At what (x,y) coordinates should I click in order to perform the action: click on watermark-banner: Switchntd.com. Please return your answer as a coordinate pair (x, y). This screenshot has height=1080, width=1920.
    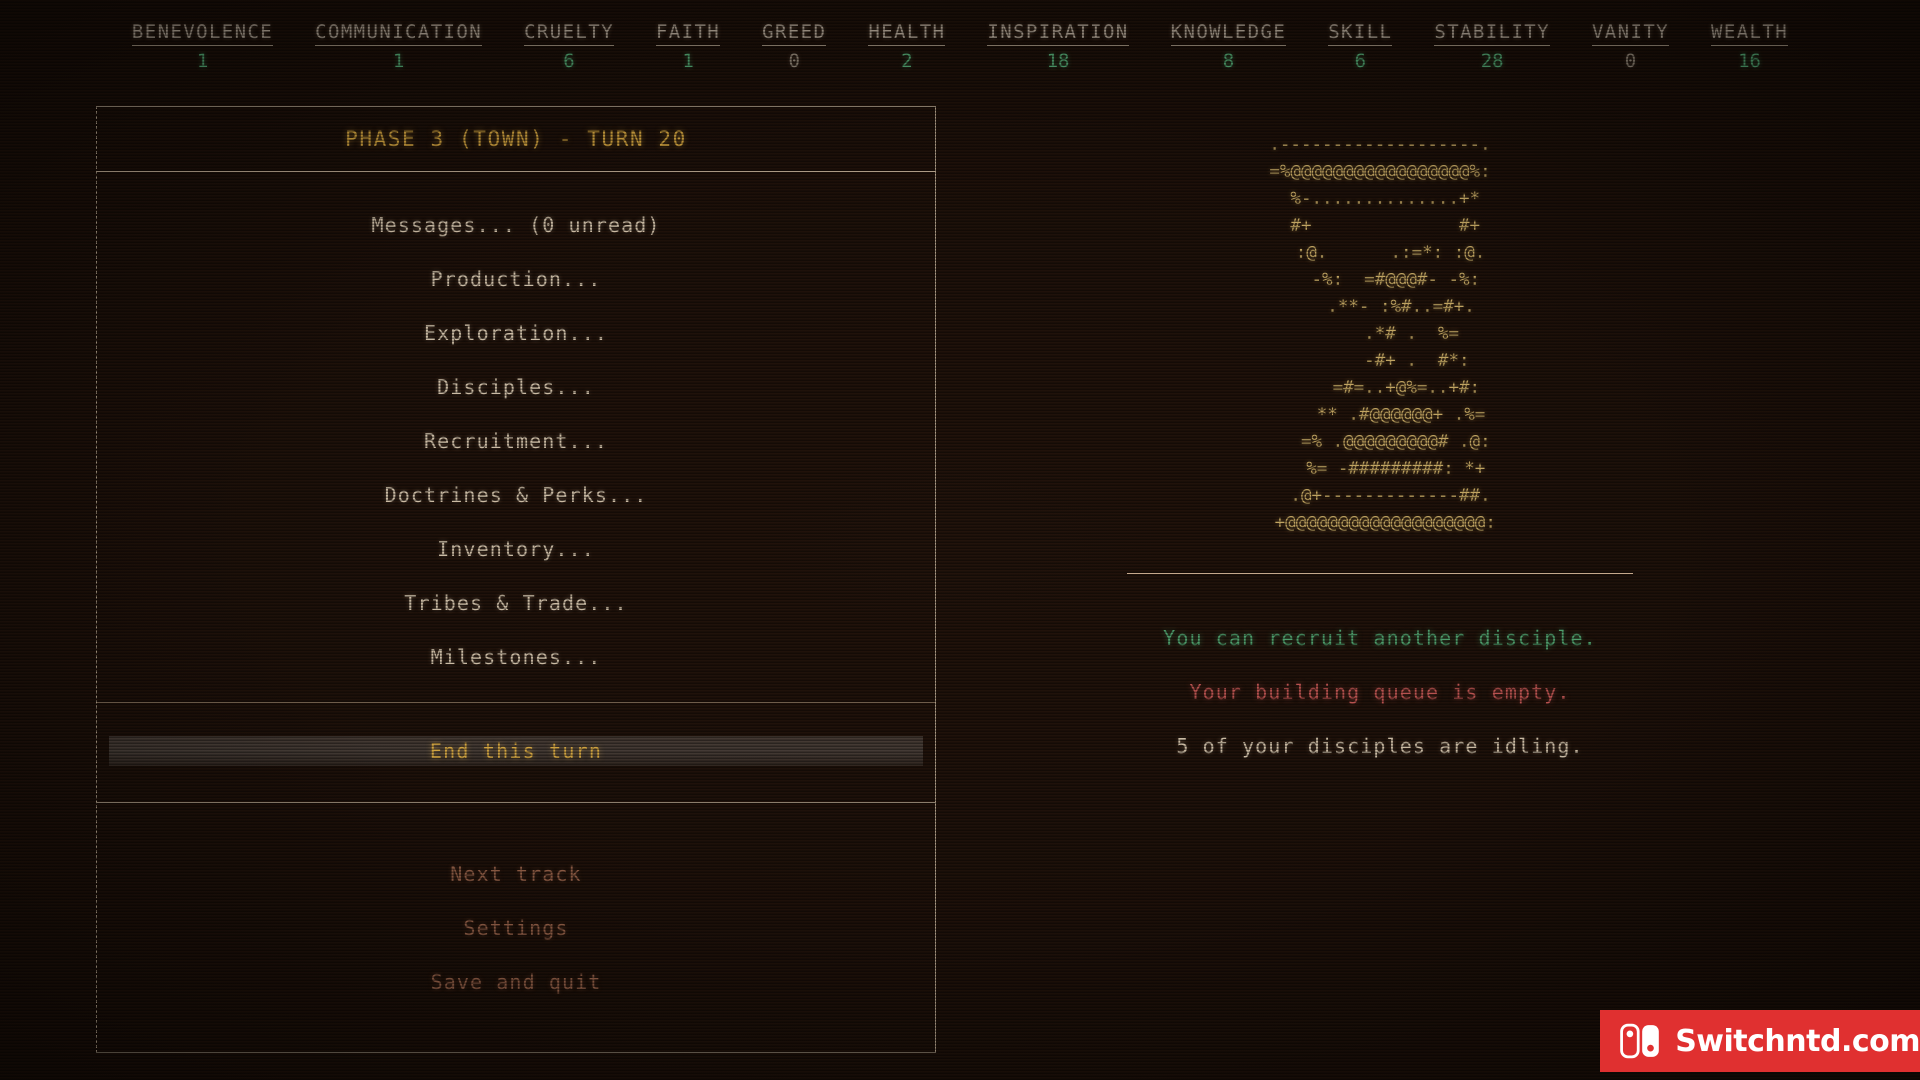
    Looking at the image, I should click on (1760, 1041).